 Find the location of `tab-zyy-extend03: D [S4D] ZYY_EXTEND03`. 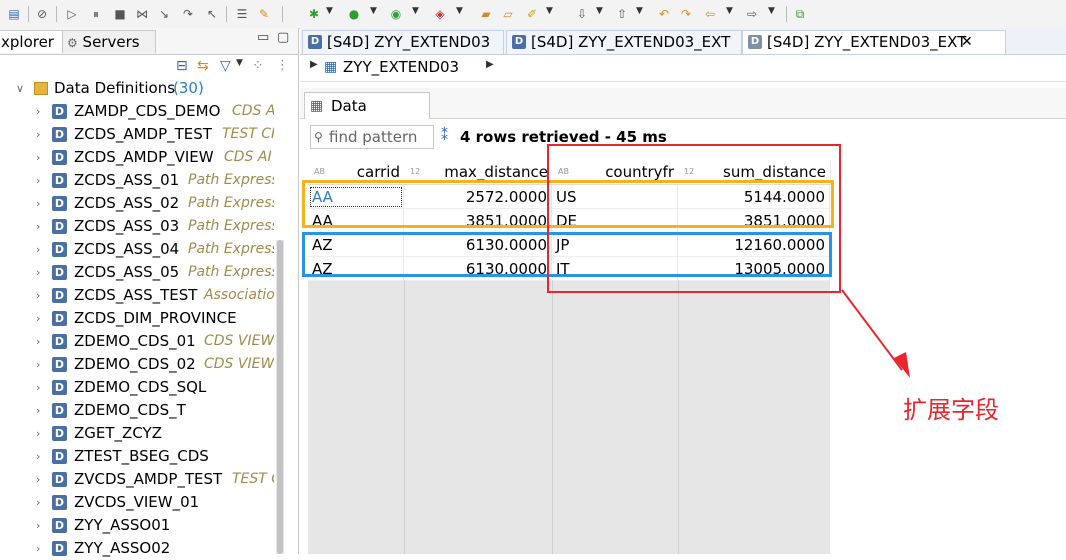

tab-zyy-extend03: D [S4D] ZYY_EXTEND03 is located at coordinates (403, 42).